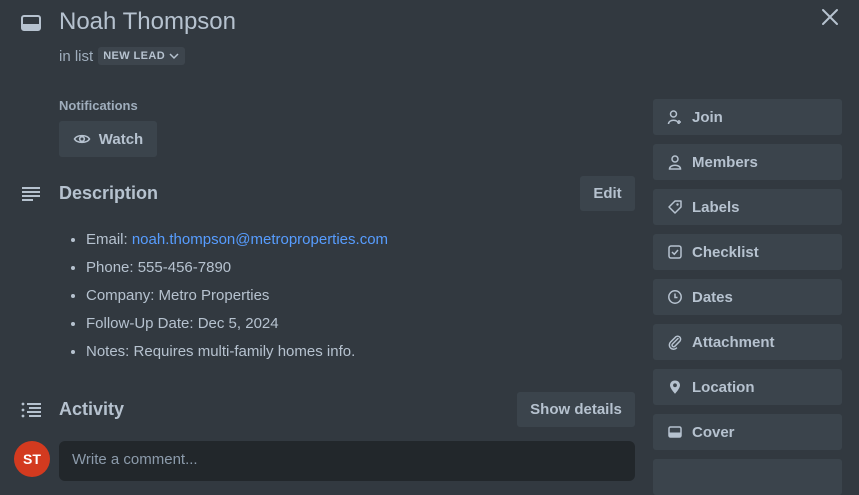  I want to click on members-button: Members, so click(747, 162).